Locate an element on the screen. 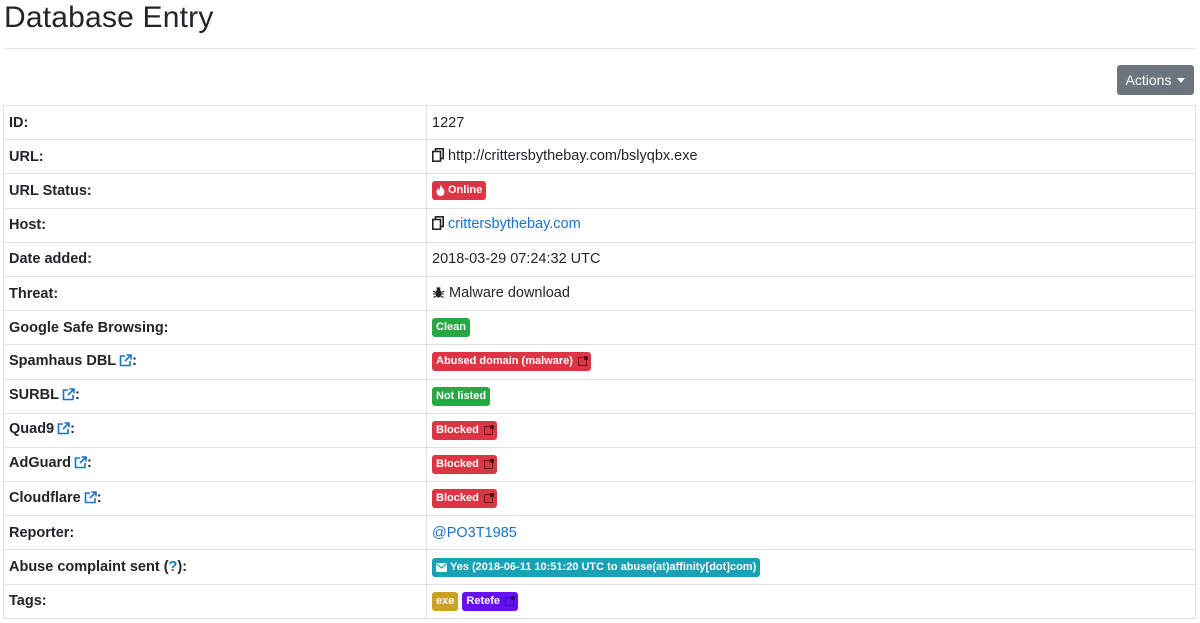 The width and height of the screenshot is (1200, 623). table-row: Host: crittersbythebay.com is located at coordinates (599, 225).